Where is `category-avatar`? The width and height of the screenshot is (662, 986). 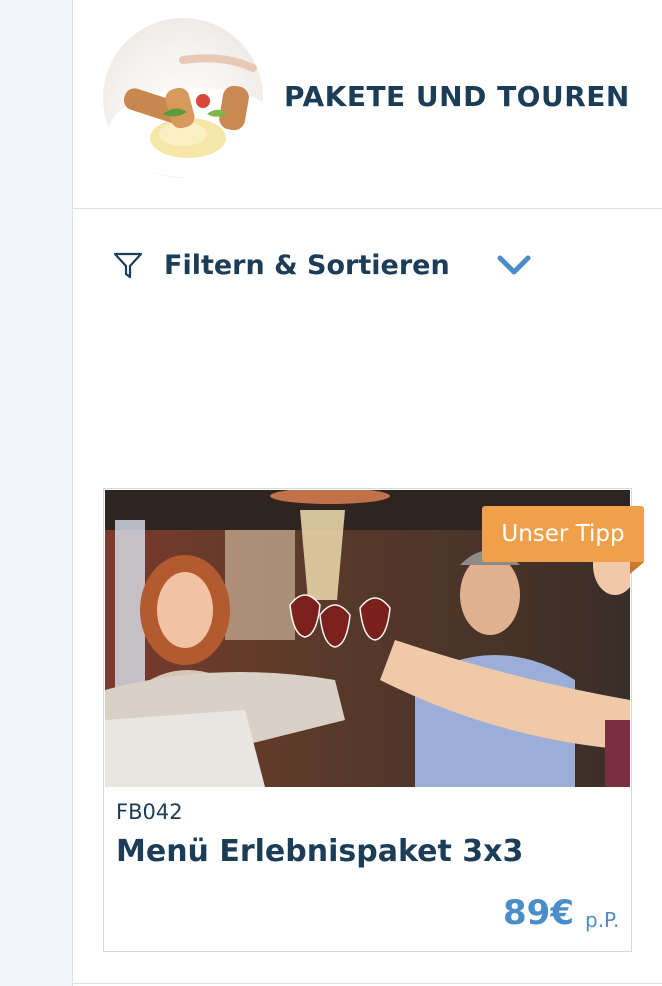 category-avatar is located at coordinates (183, 98).